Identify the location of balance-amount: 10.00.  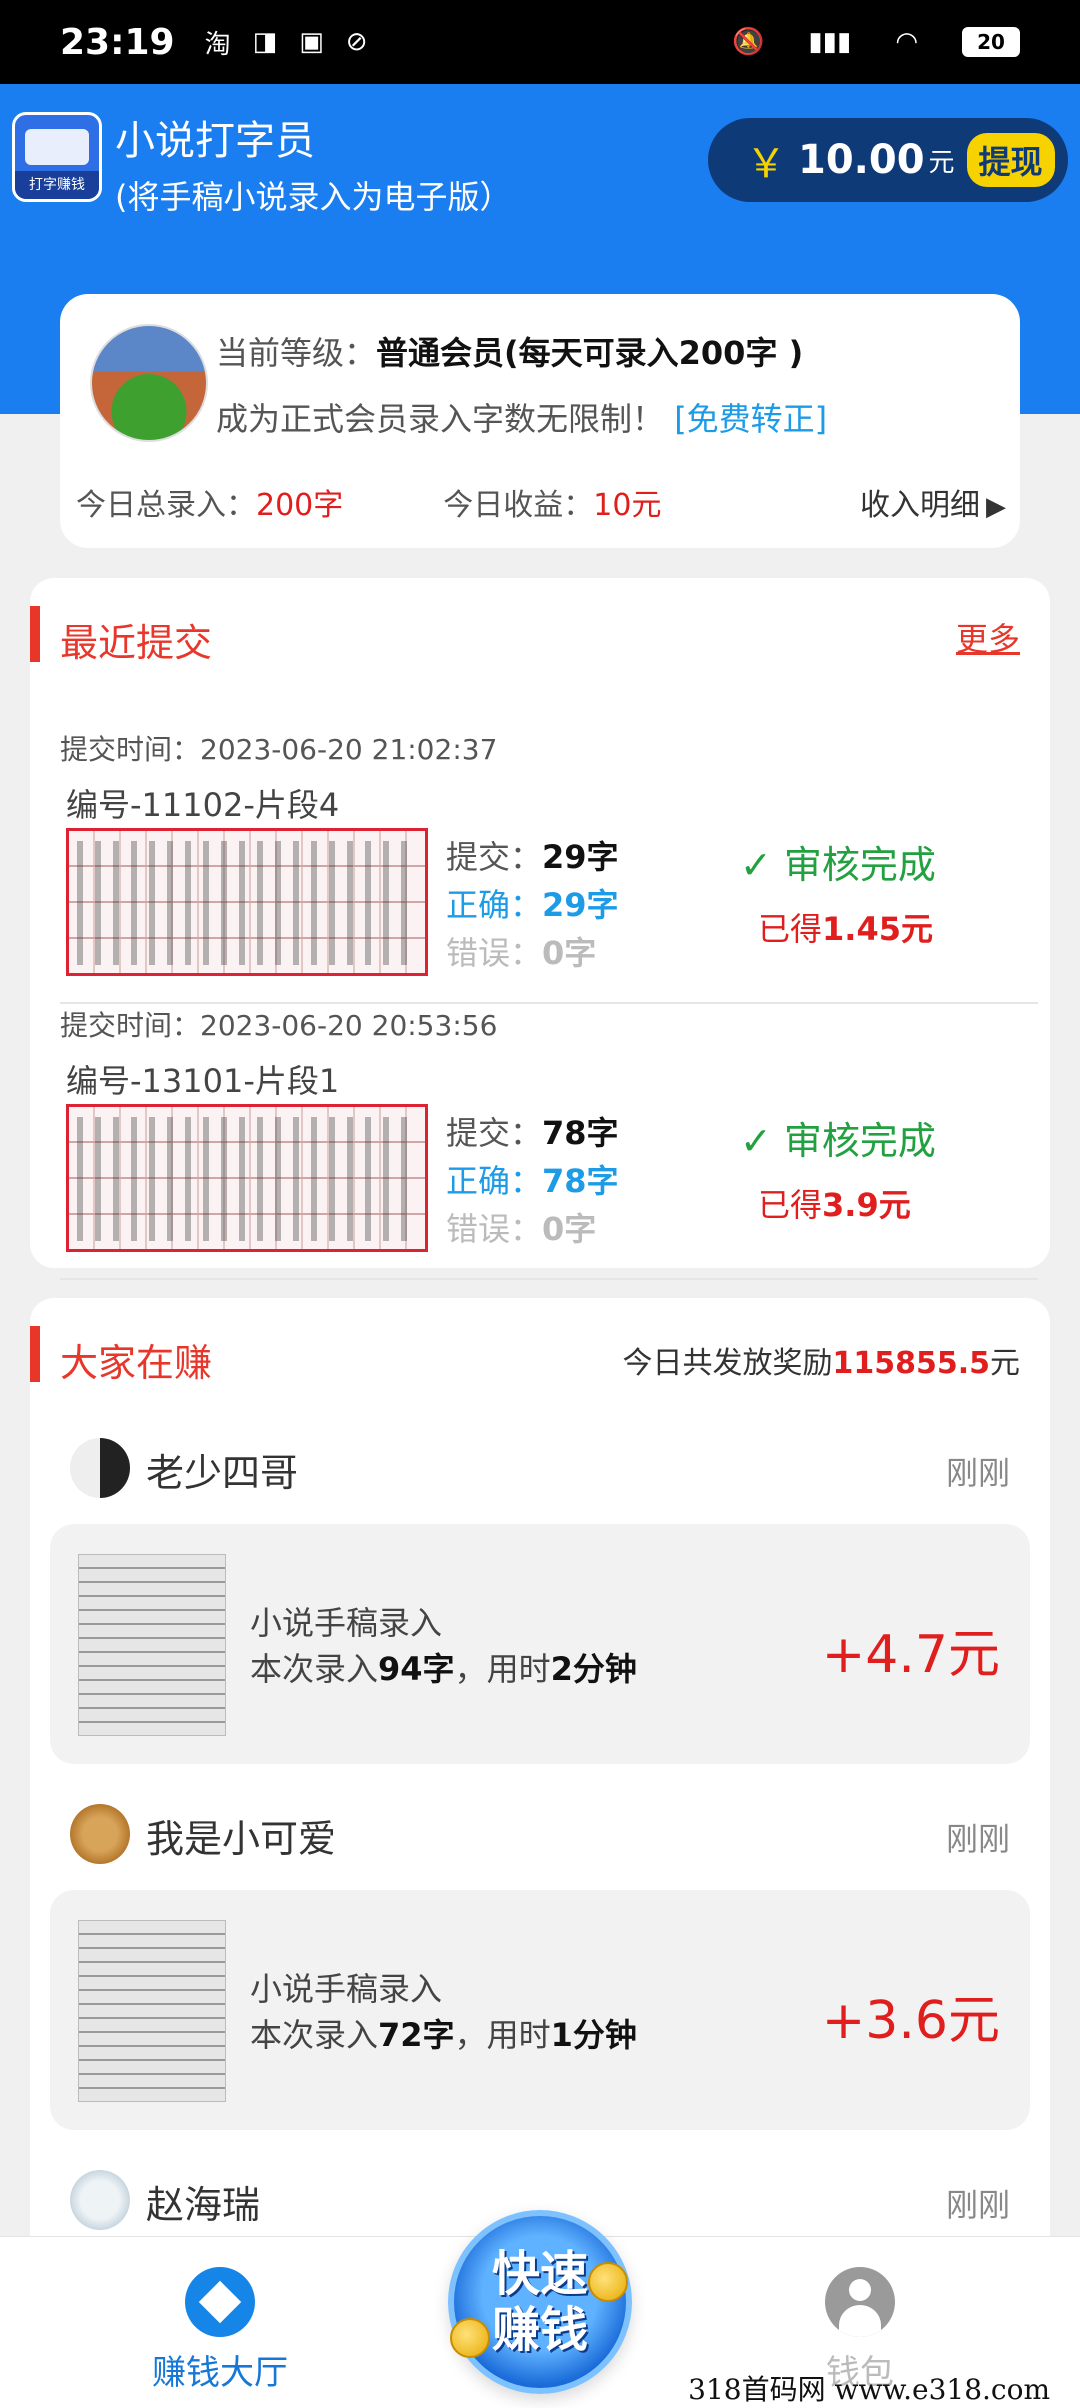
(861, 160).